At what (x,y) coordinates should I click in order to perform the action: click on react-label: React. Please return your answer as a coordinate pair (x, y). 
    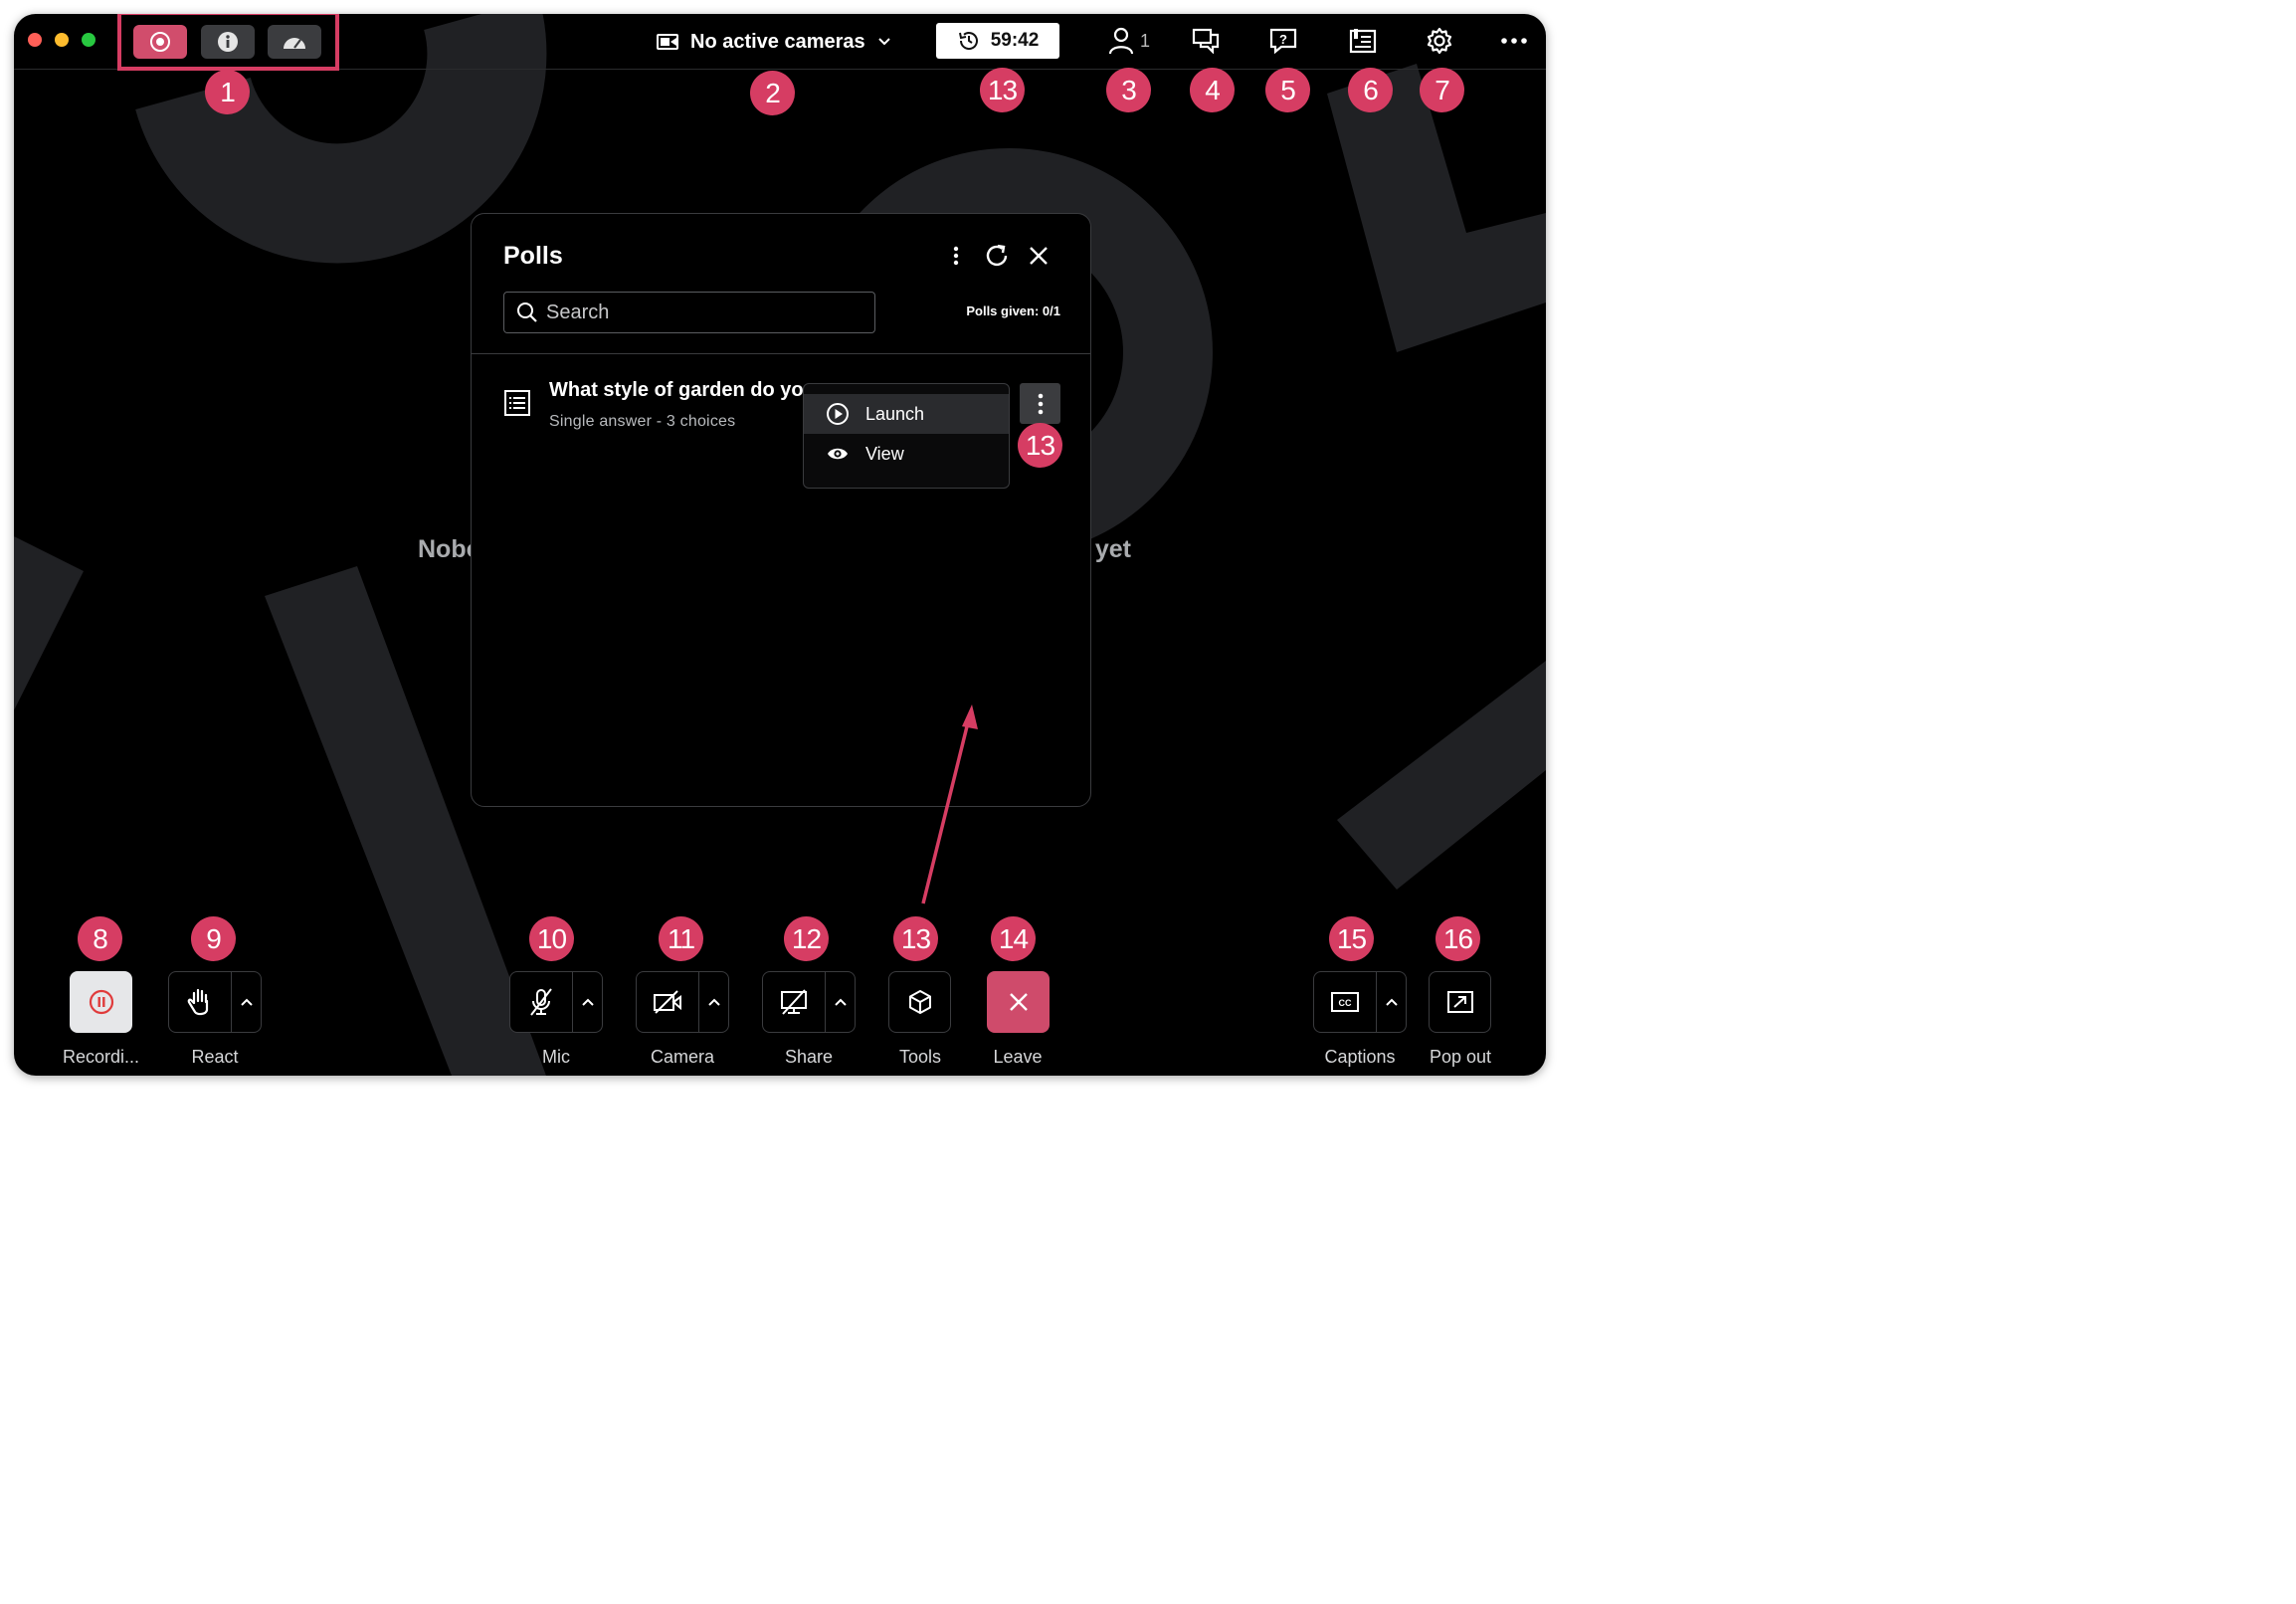
    Looking at the image, I should click on (215, 1057).